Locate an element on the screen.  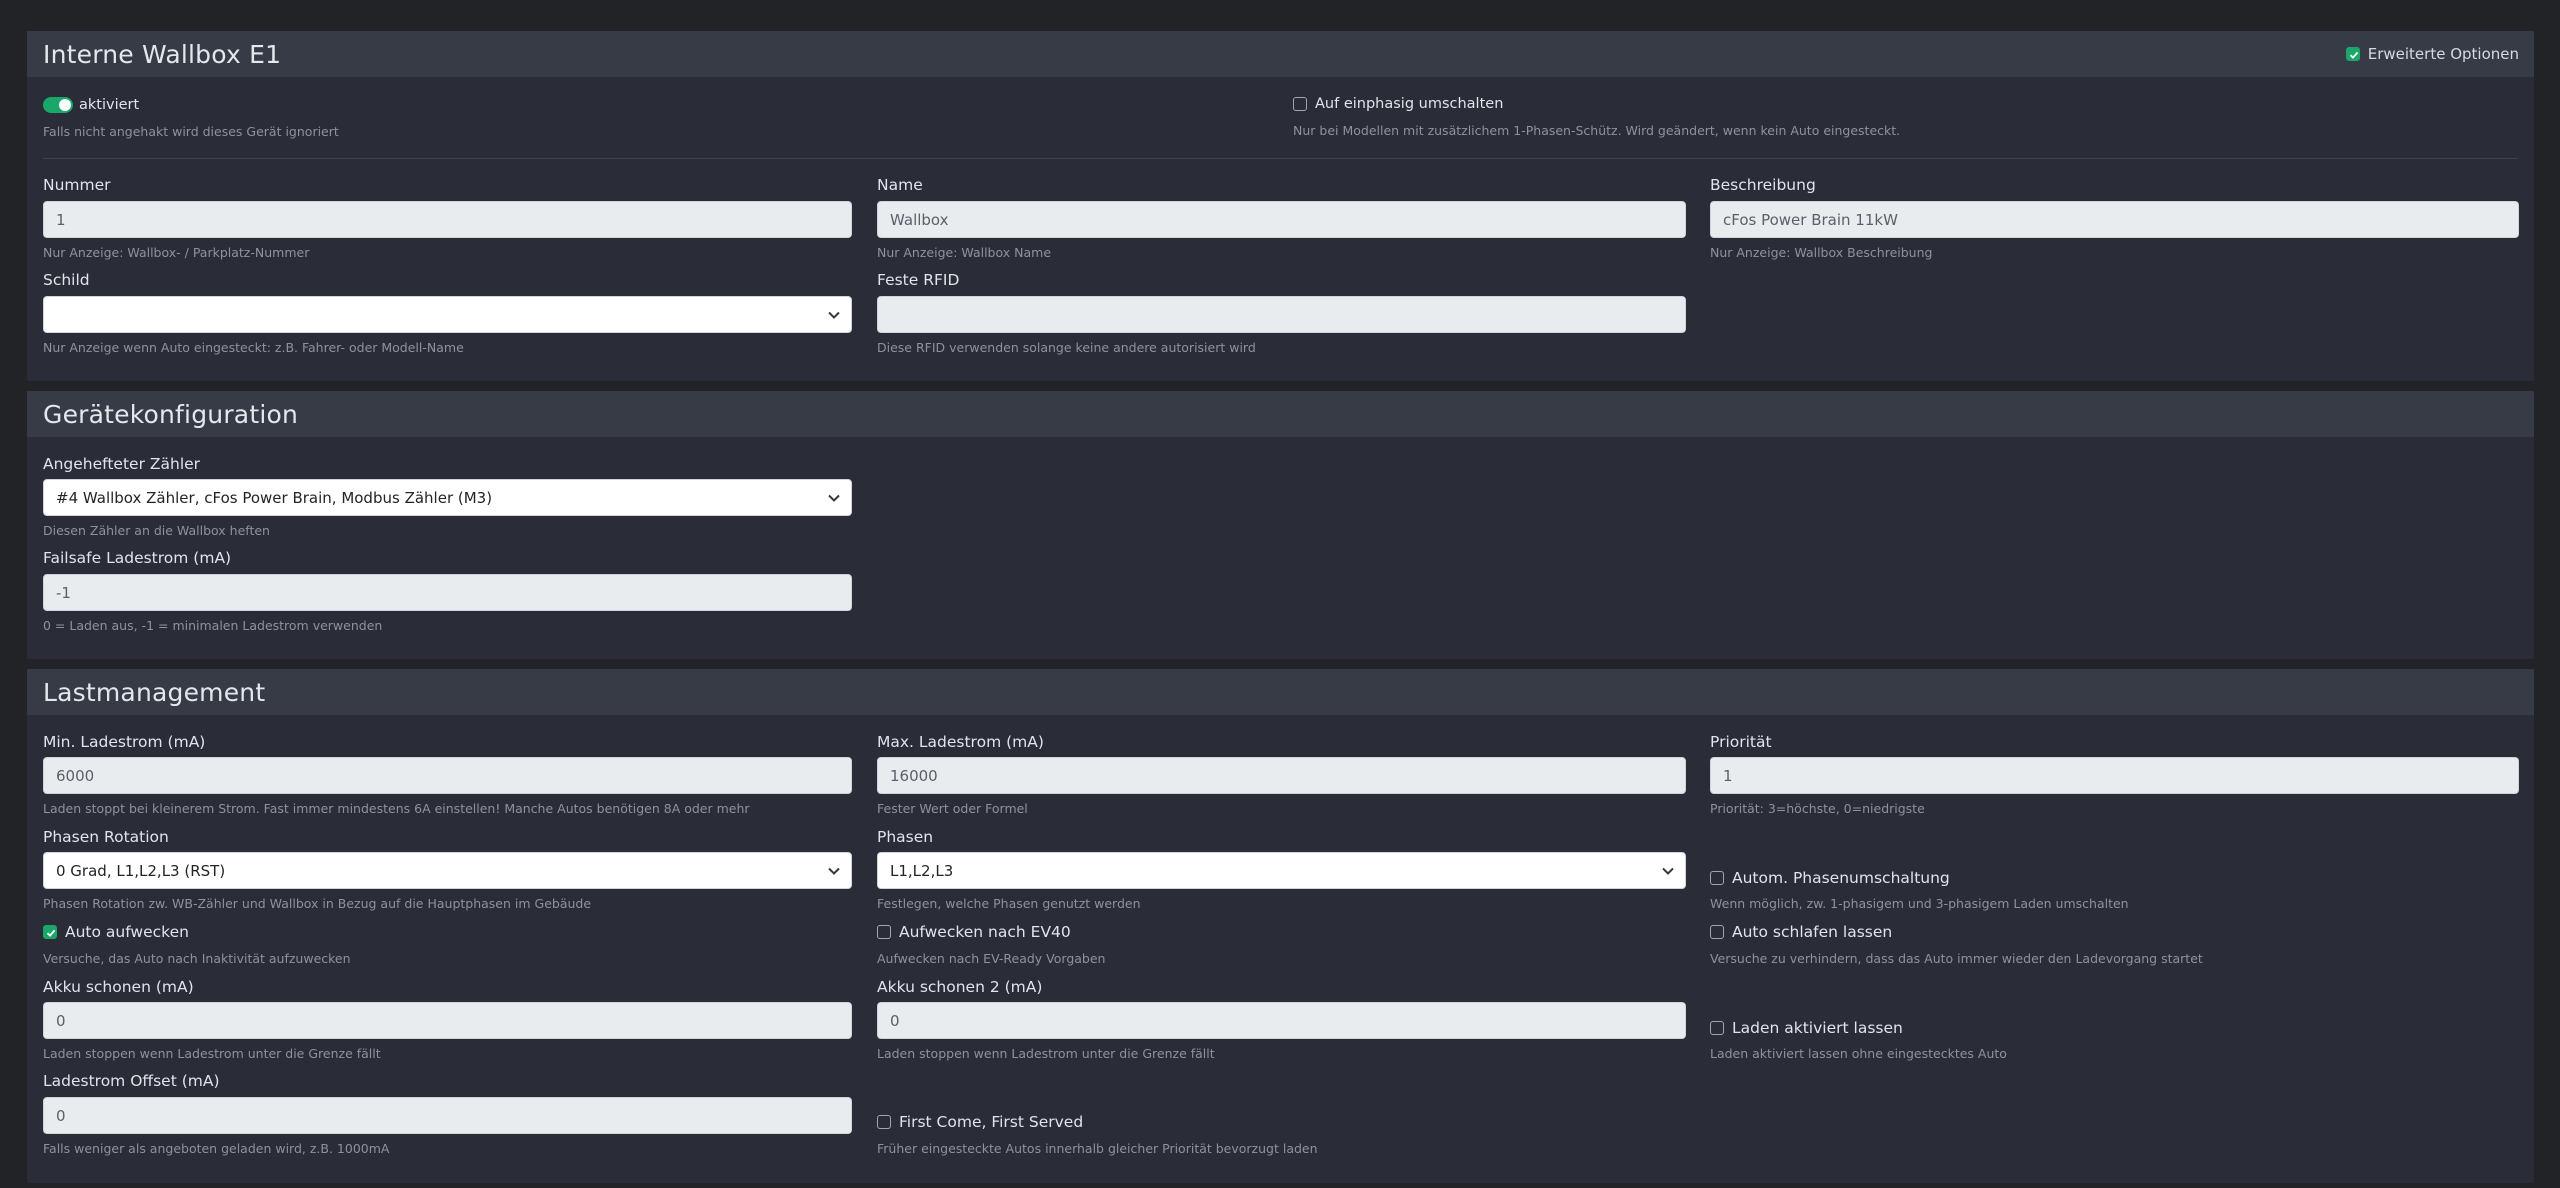
fcfs-label: First Come, First Served is located at coordinates (991, 1122).